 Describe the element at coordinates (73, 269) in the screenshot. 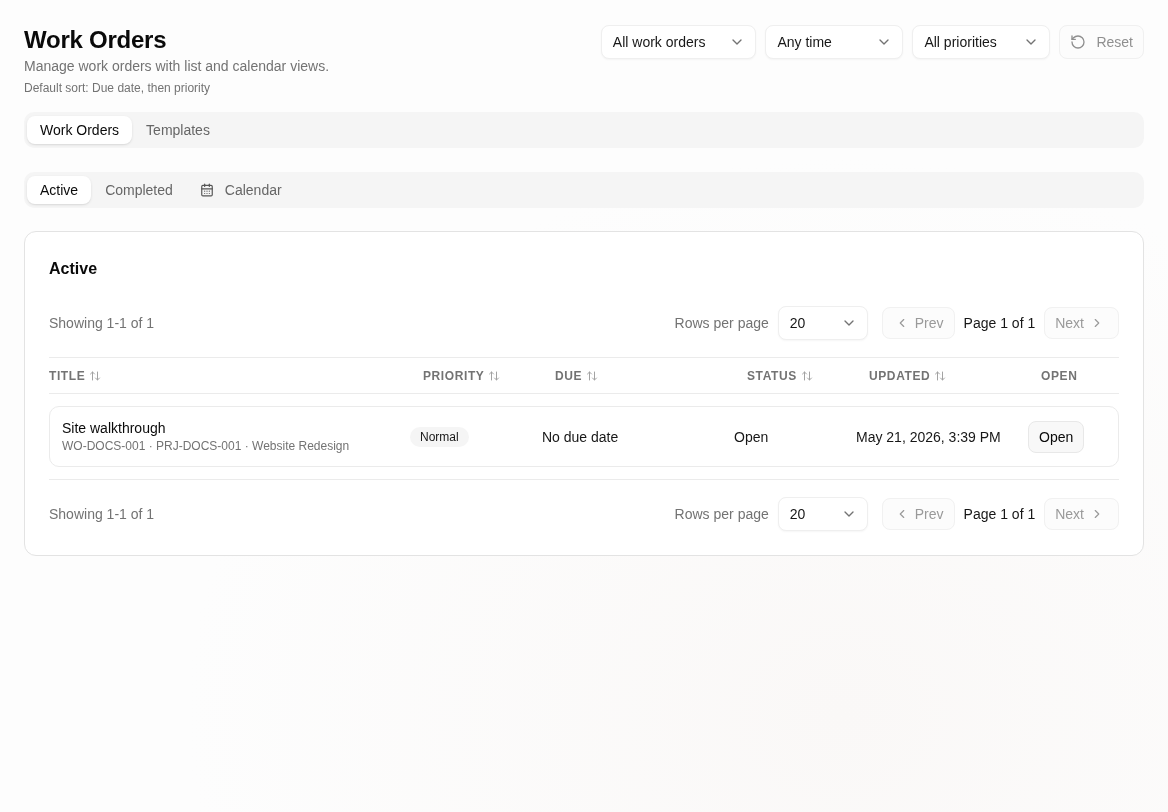

I see `panel-title: Active` at that location.